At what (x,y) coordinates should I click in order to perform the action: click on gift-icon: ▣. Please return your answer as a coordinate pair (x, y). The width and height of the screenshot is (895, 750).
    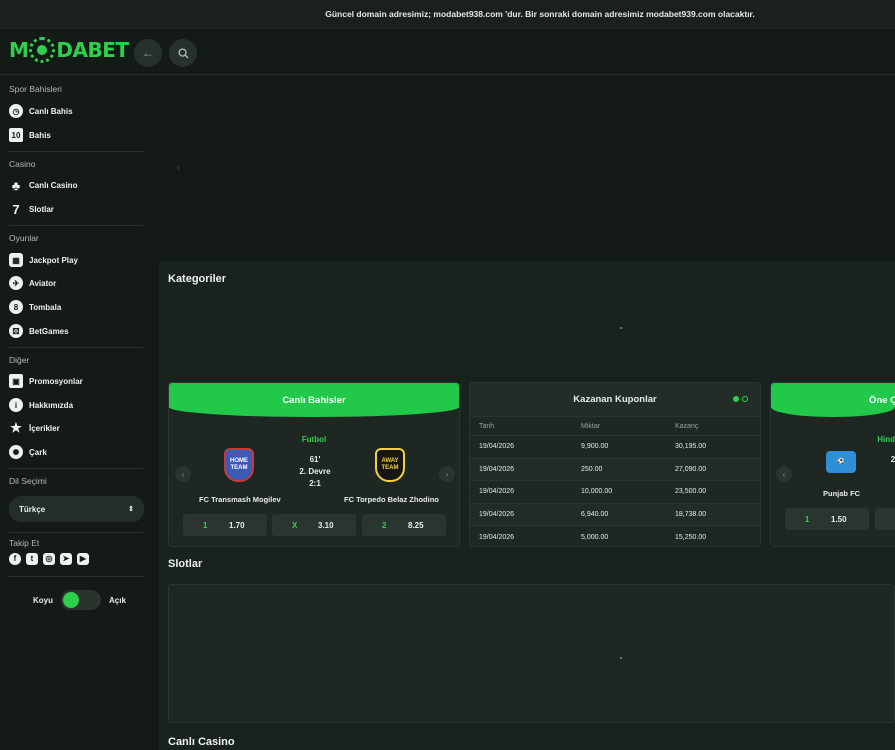
    Looking at the image, I should click on (16, 381).